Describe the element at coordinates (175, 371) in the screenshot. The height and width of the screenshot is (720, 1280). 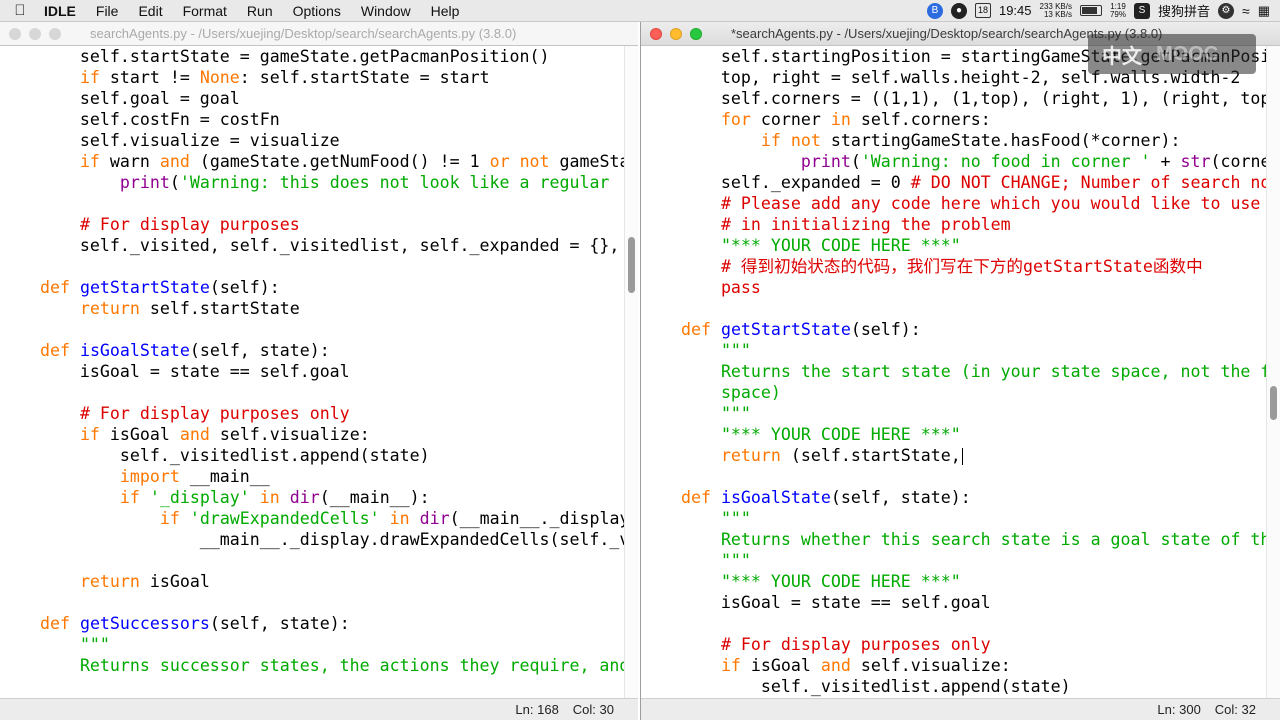
I see `code-token: isGoal = state == self.goal` at that location.